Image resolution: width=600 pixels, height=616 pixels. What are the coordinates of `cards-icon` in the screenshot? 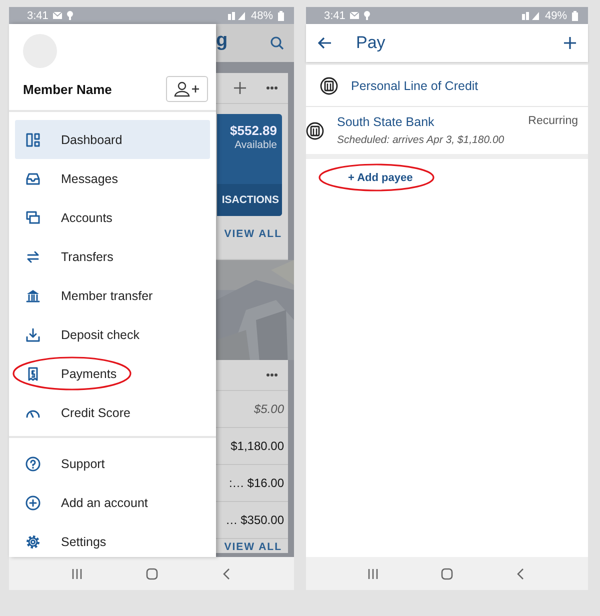 It's located at (33, 218).